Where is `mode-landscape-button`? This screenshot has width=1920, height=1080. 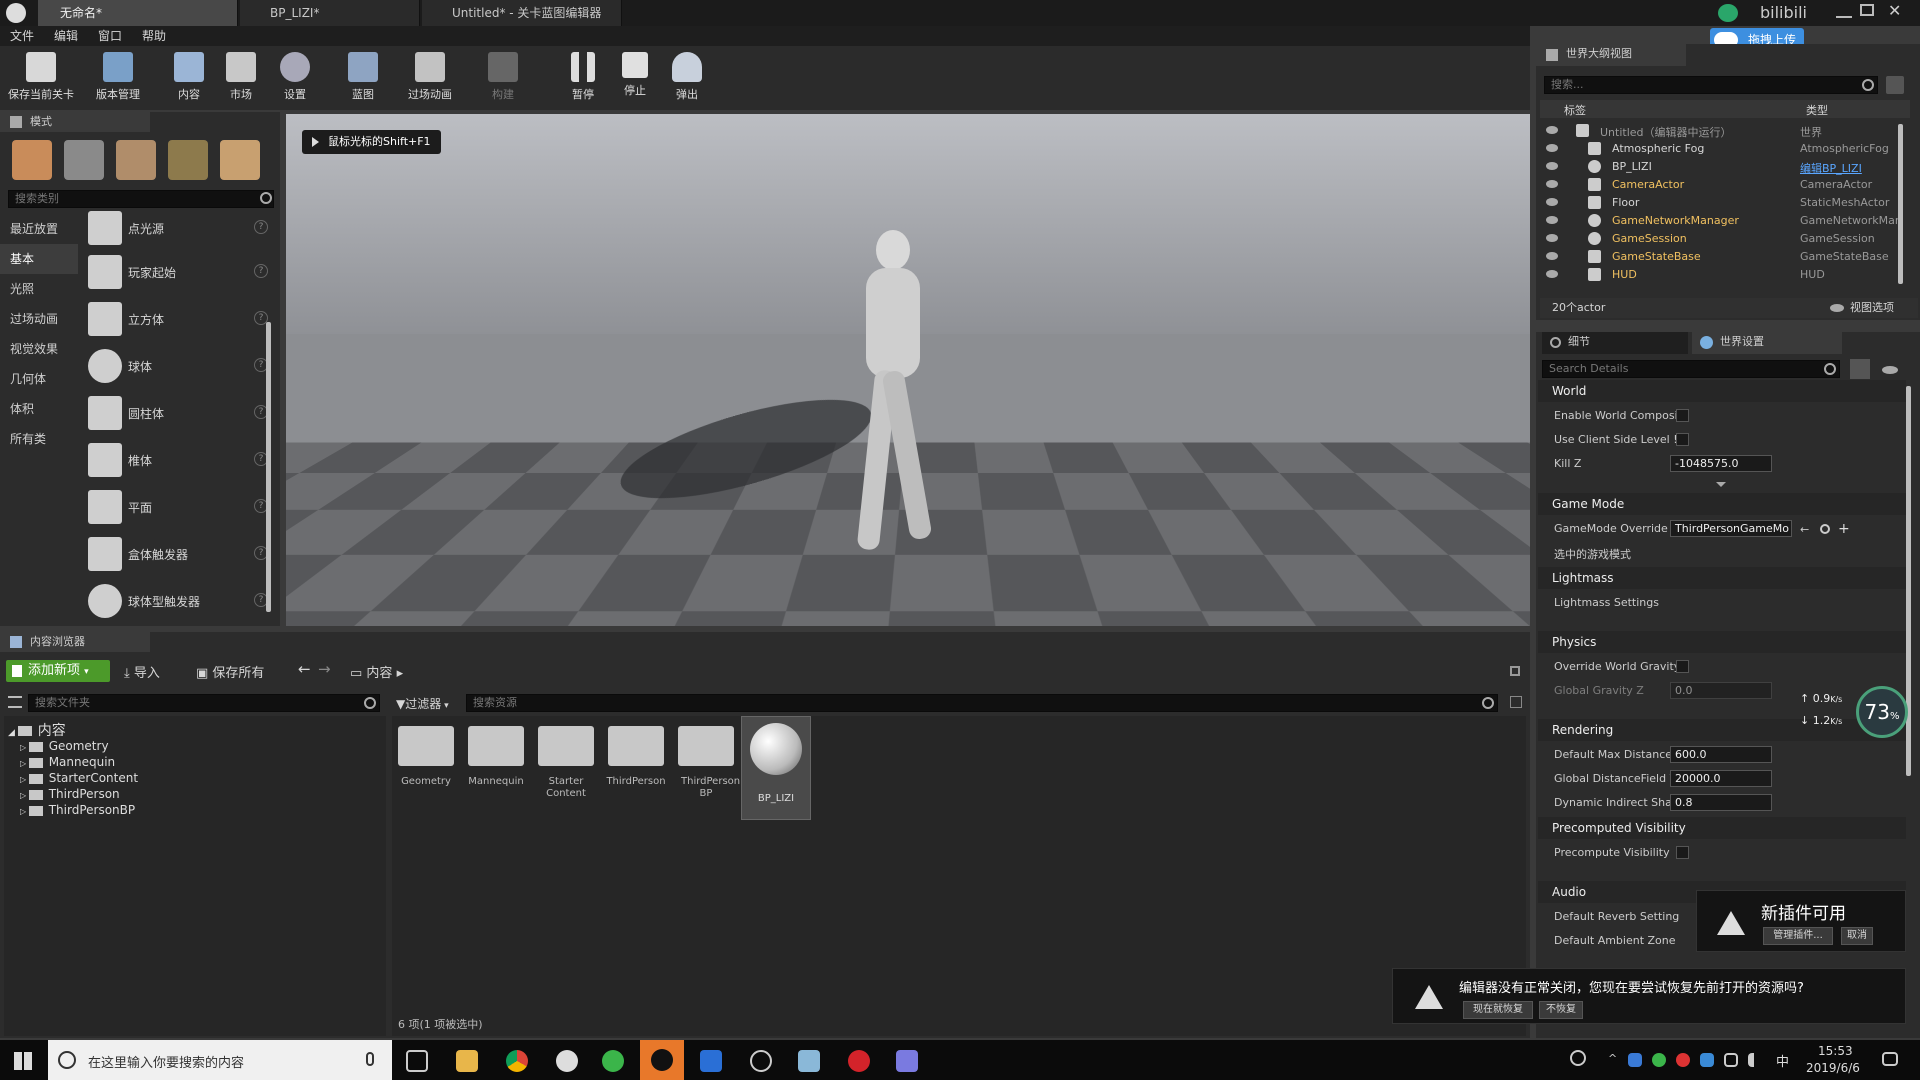 mode-landscape-button is located at coordinates (136, 160).